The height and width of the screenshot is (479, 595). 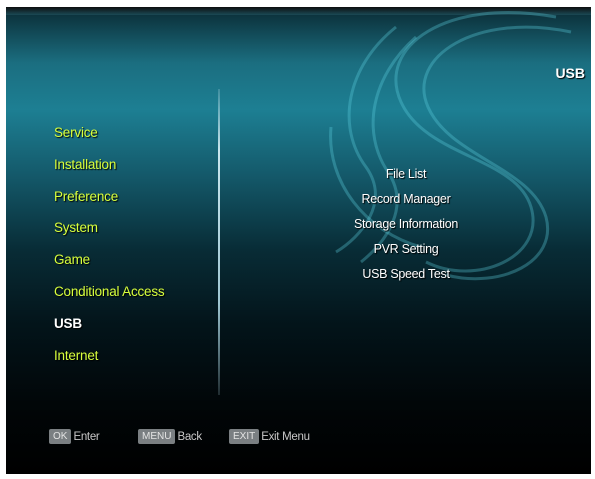 What do you see at coordinates (109, 197) in the screenshot?
I see `menu-item-preference: Preference` at bounding box center [109, 197].